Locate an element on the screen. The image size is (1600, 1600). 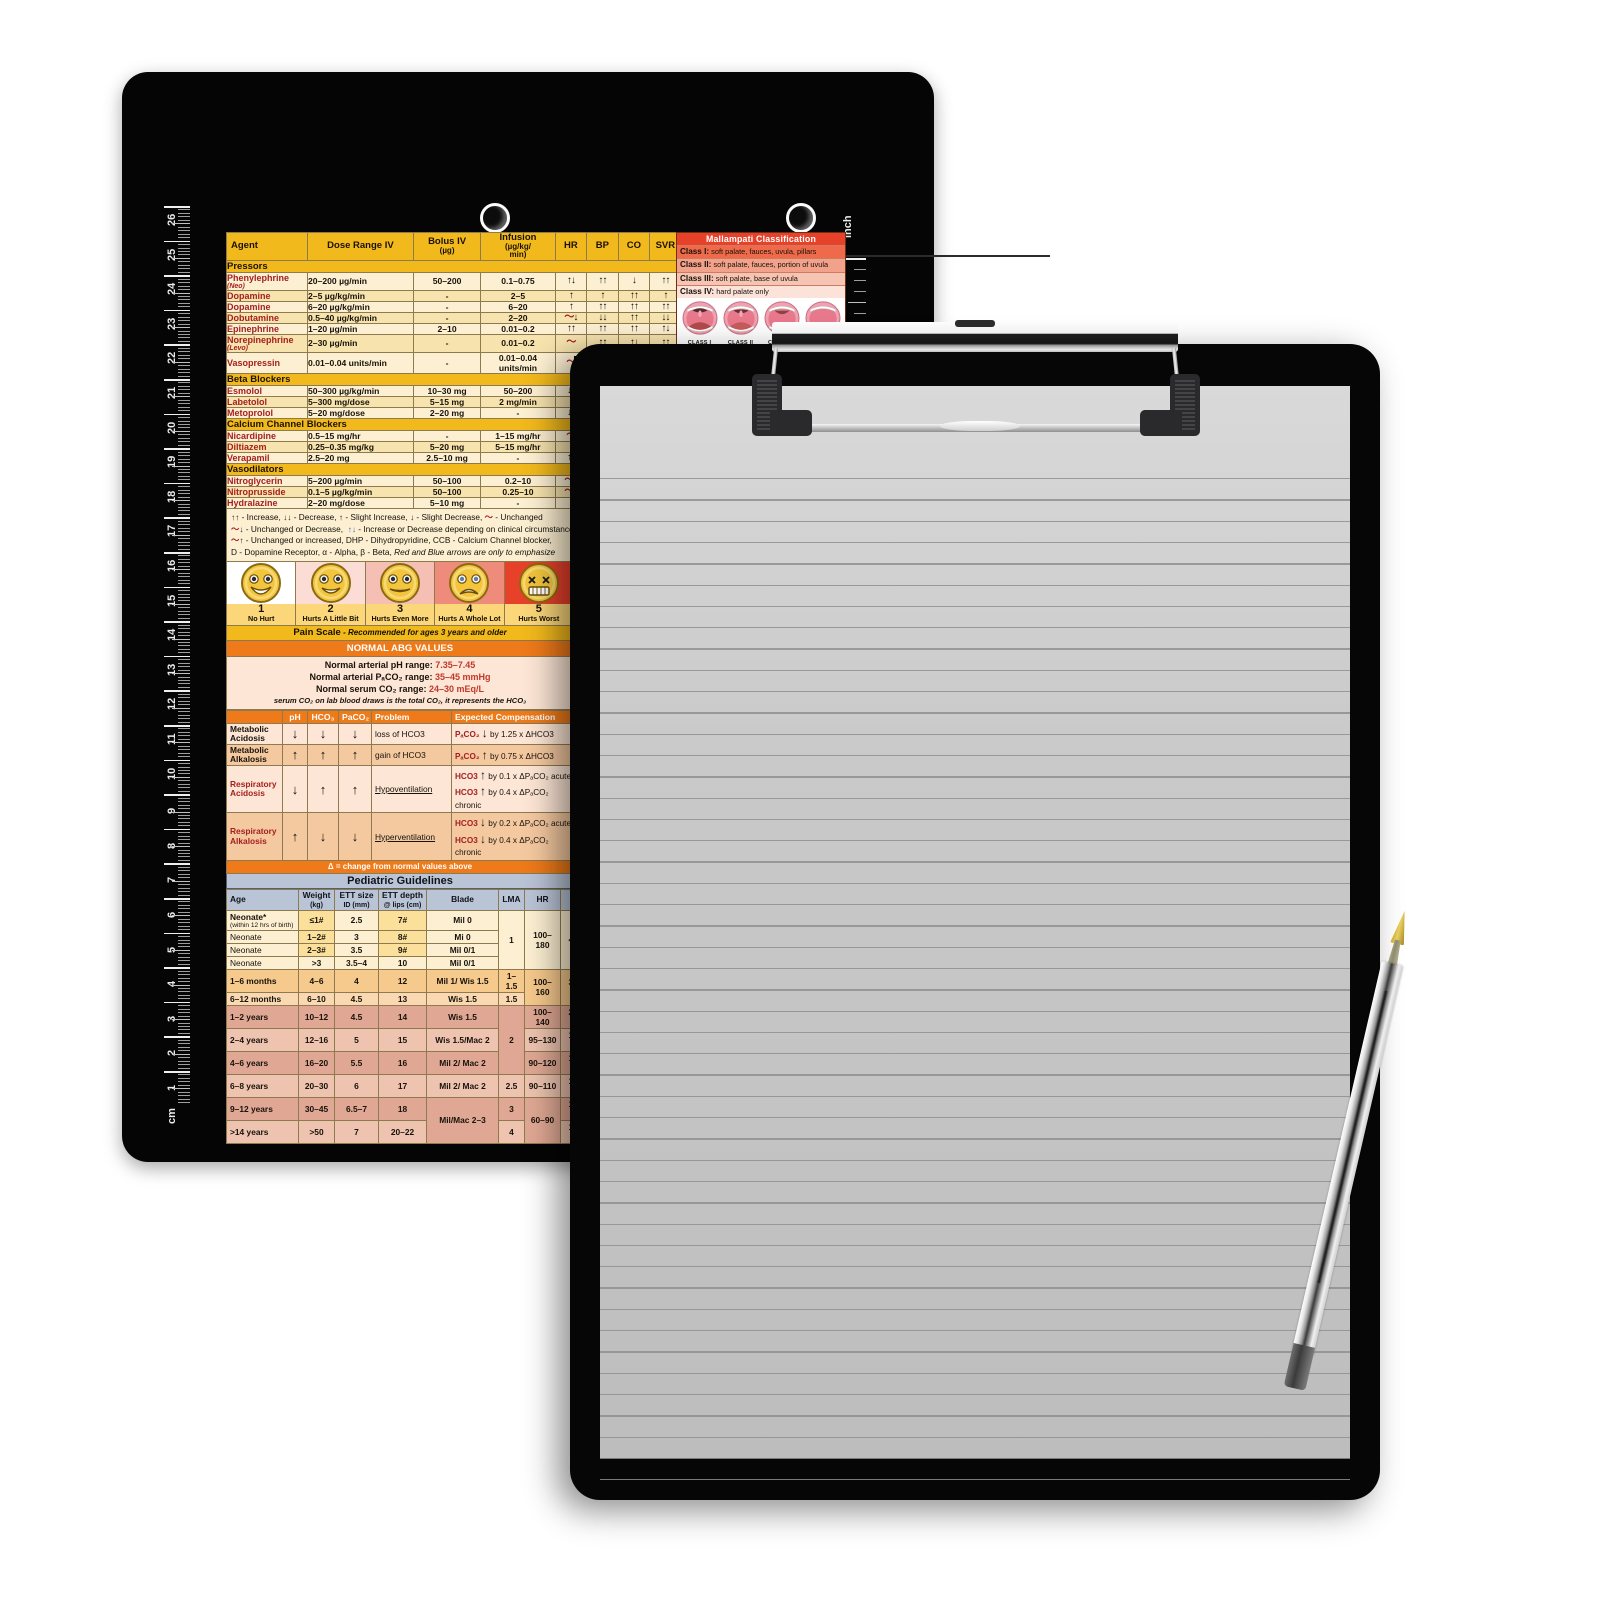
drug-bolus: 50–100 is located at coordinates (447, 491).